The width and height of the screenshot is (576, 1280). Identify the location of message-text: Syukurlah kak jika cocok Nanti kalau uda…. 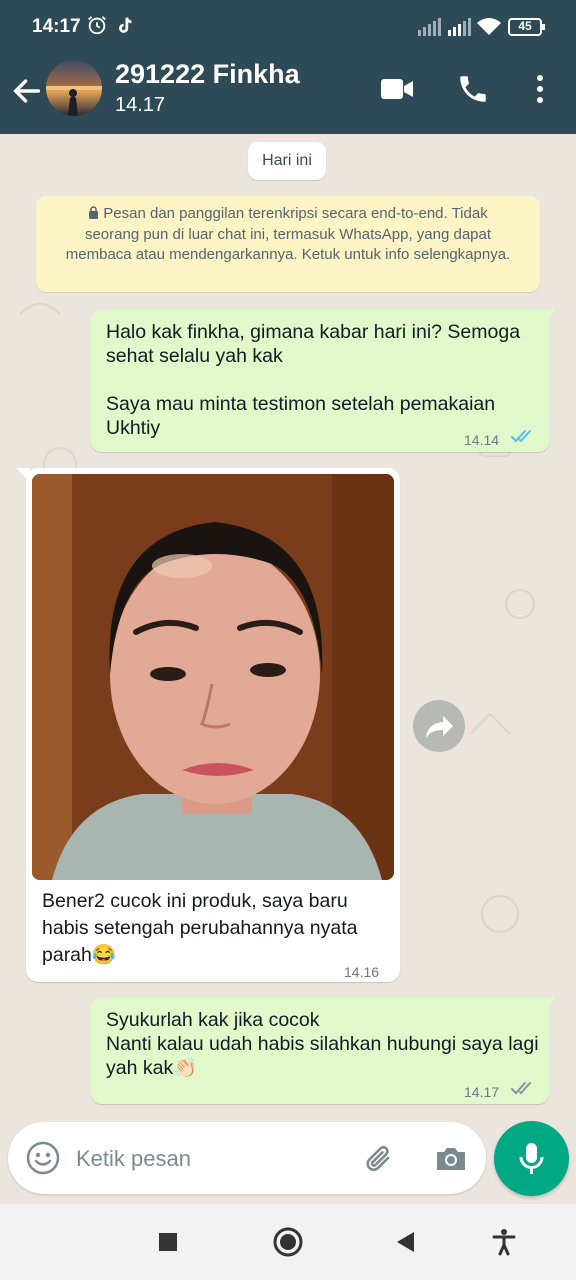
(322, 1044).